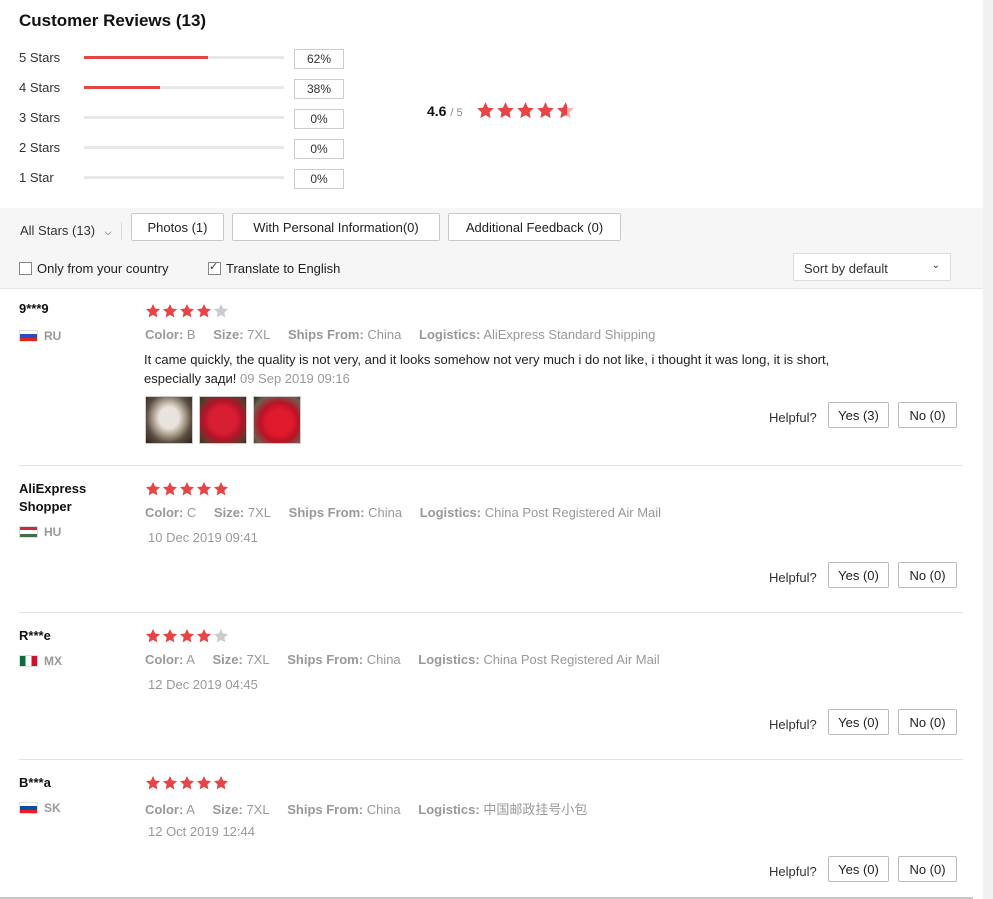 The height and width of the screenshot is (899, 993). I want to click on star-row-3: 3 Stars 0%, so click(184, 119).